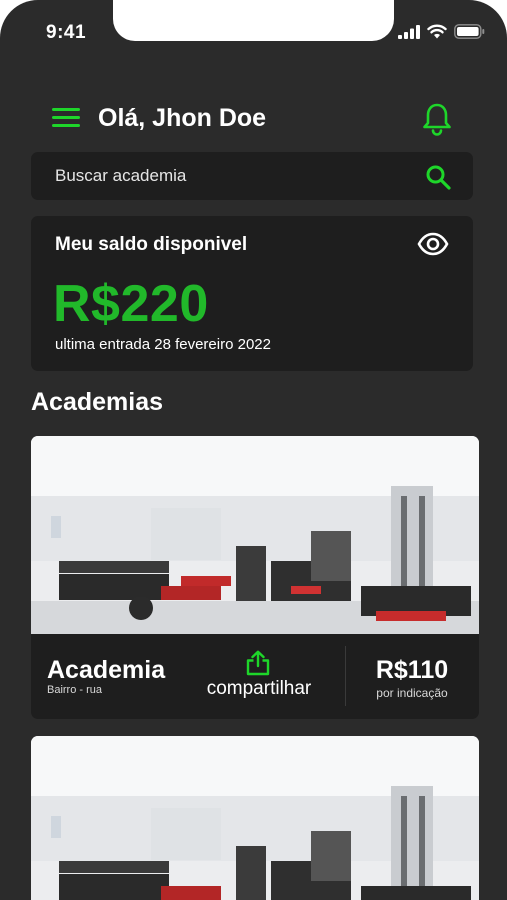  I want to click on eye-icon, so click(433, 244).